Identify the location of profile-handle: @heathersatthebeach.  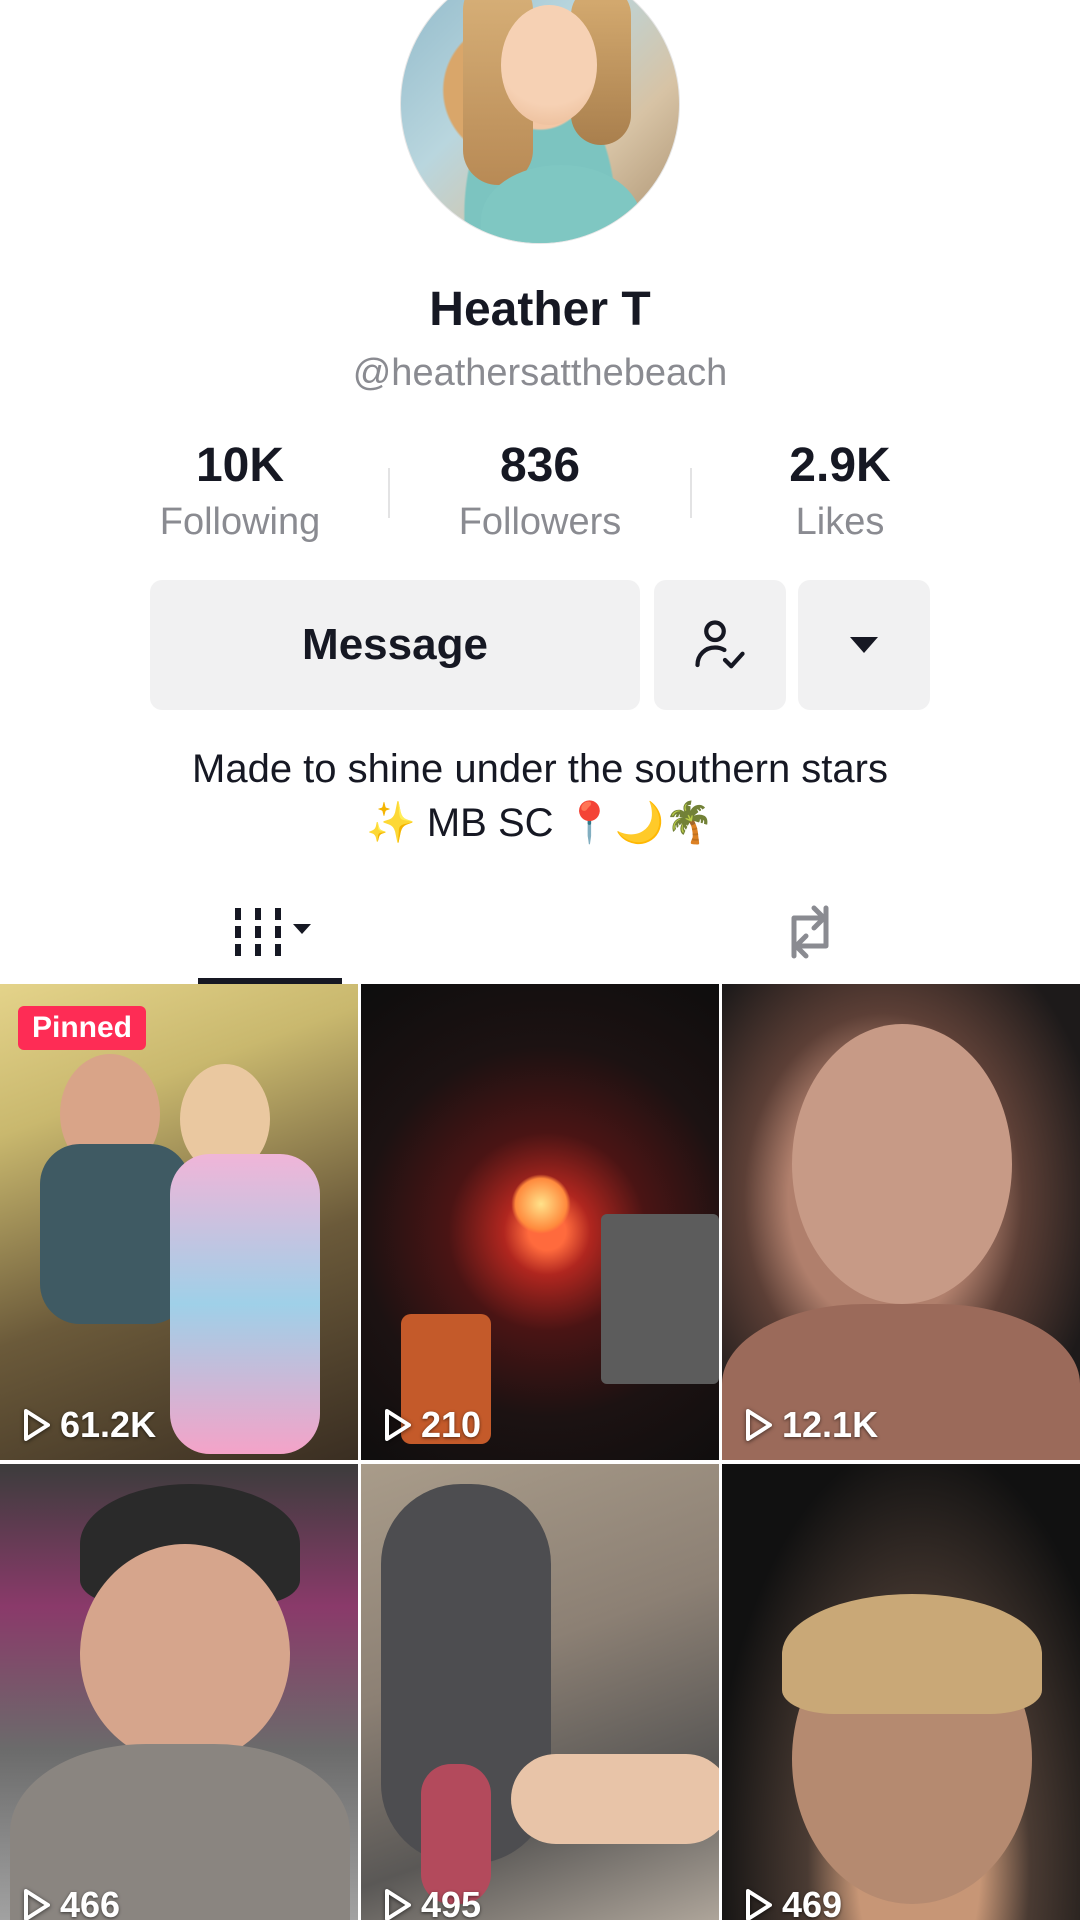
(540, 373).